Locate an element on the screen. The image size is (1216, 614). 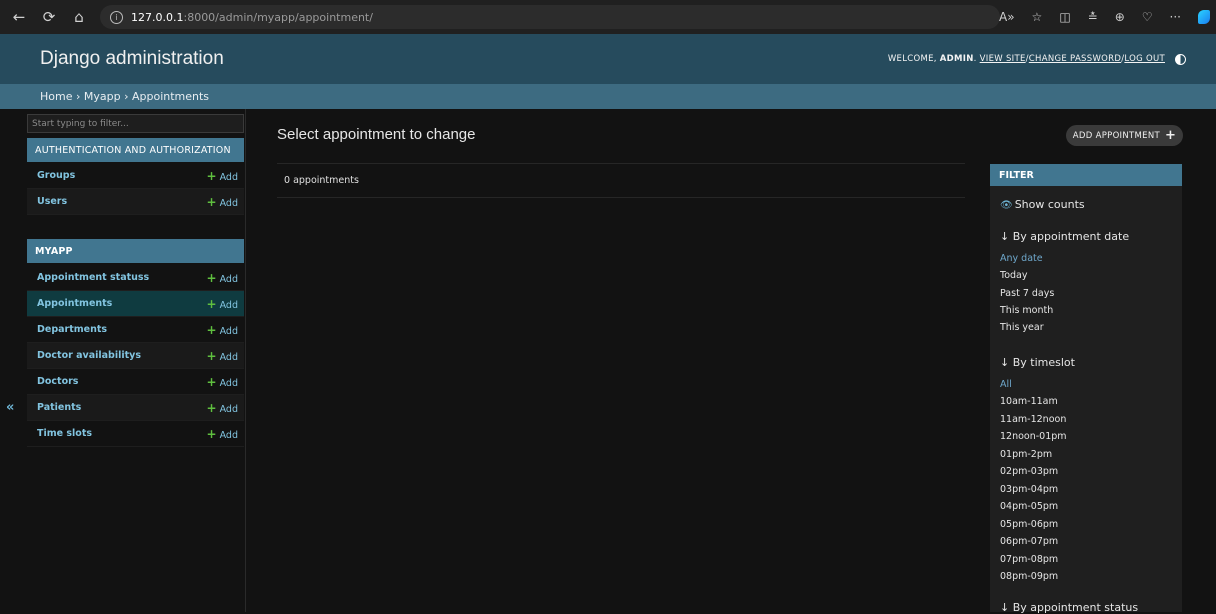
copilot-heart-icon: ♡ is located at coordinates (1147, 17).